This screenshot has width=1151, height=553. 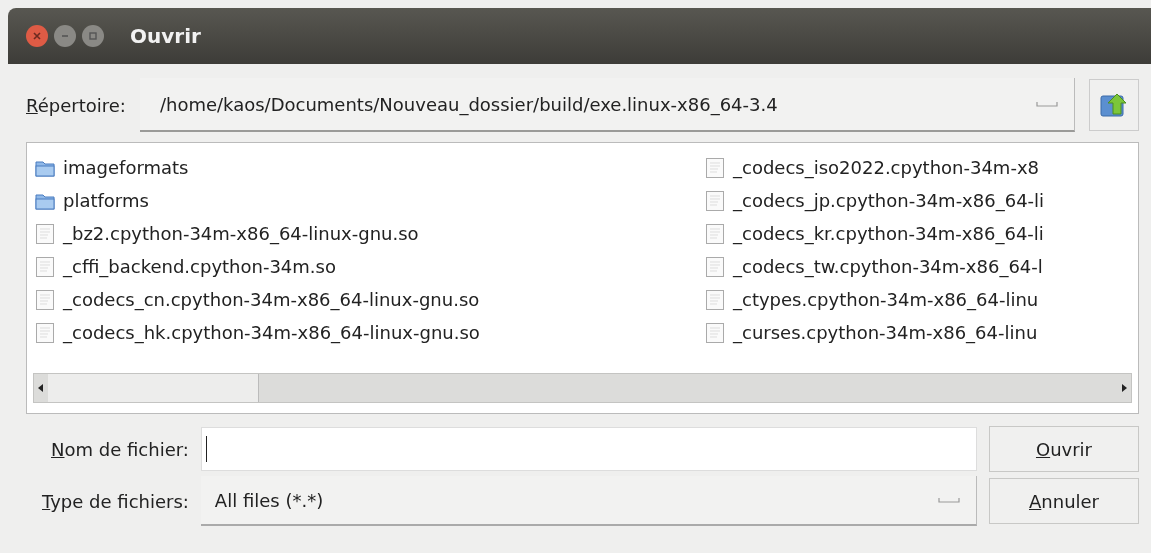 I want to click on directory-label: Répertoire:, so click(x=76, y=105).